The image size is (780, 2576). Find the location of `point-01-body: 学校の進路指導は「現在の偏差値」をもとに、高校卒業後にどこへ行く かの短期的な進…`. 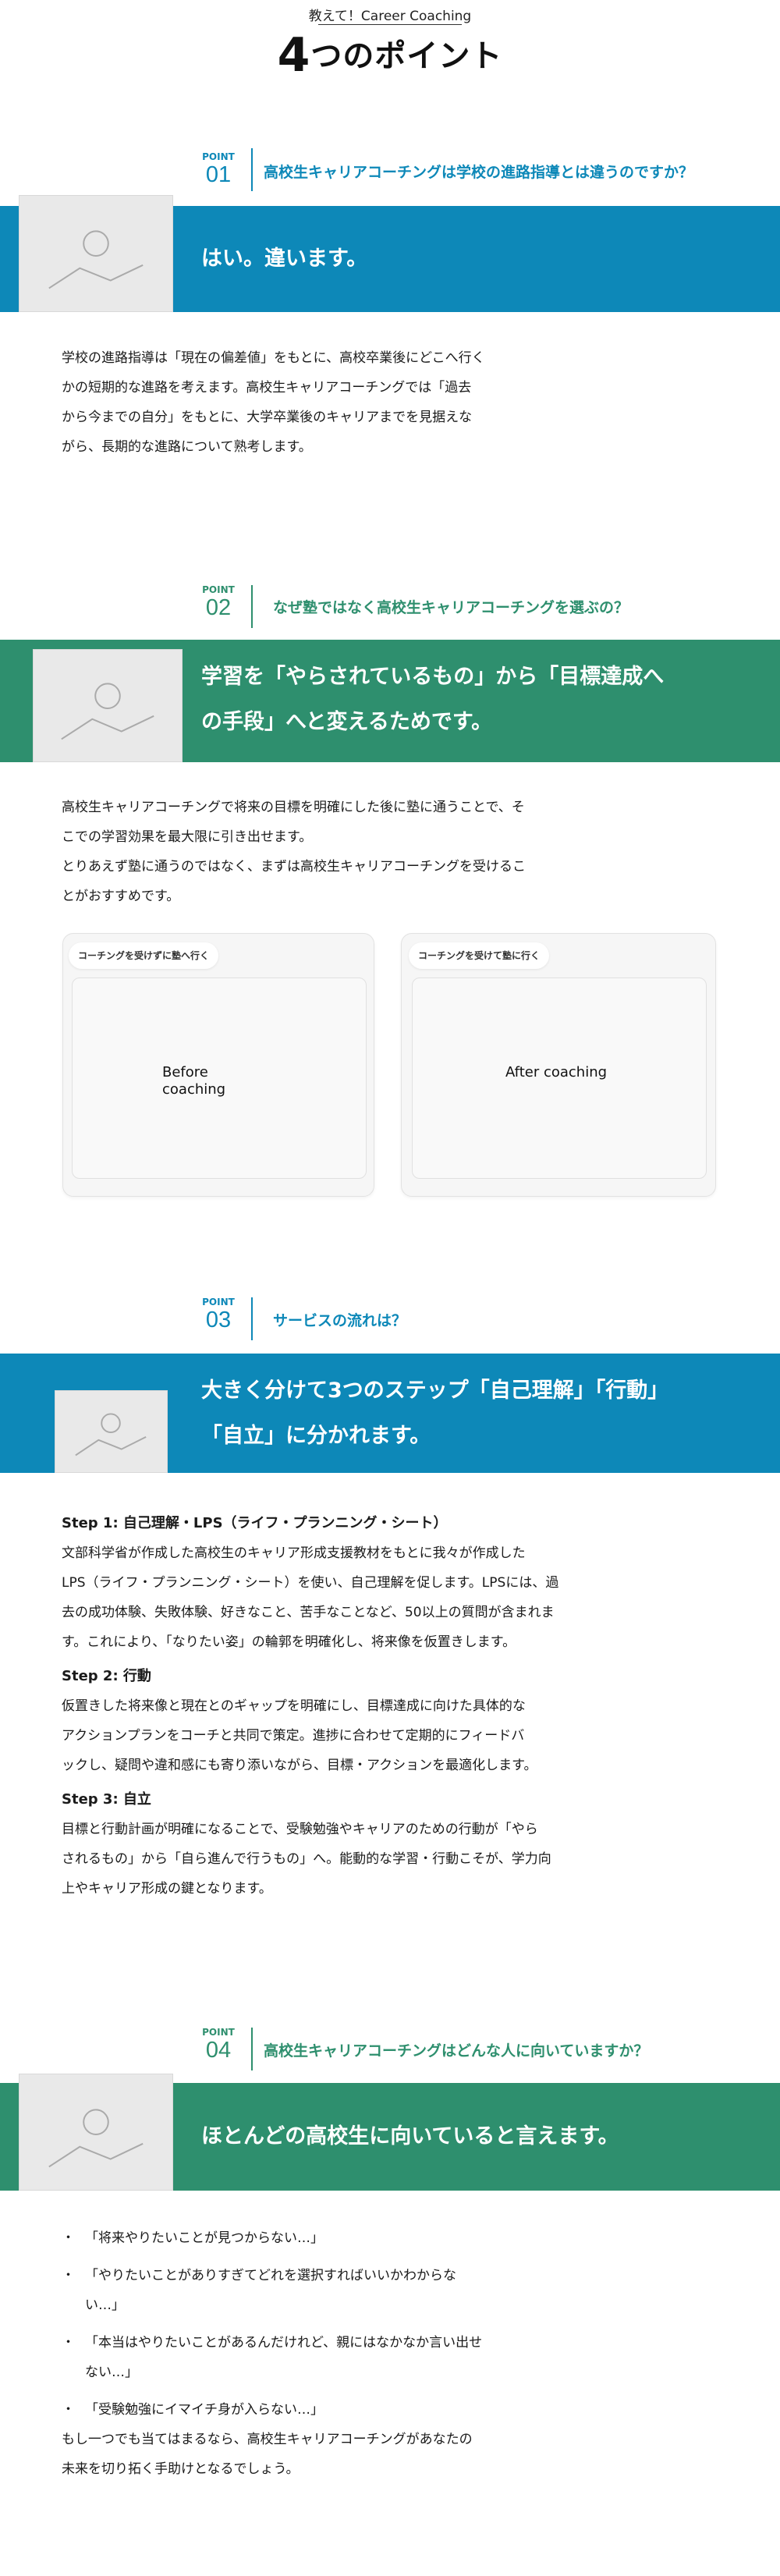

point-01-body: 学校の進路指導は「現在の偏差値」をもとに、高校卒業後にどこへ行く かの短期的な進… is located at coordinates (274, 402).